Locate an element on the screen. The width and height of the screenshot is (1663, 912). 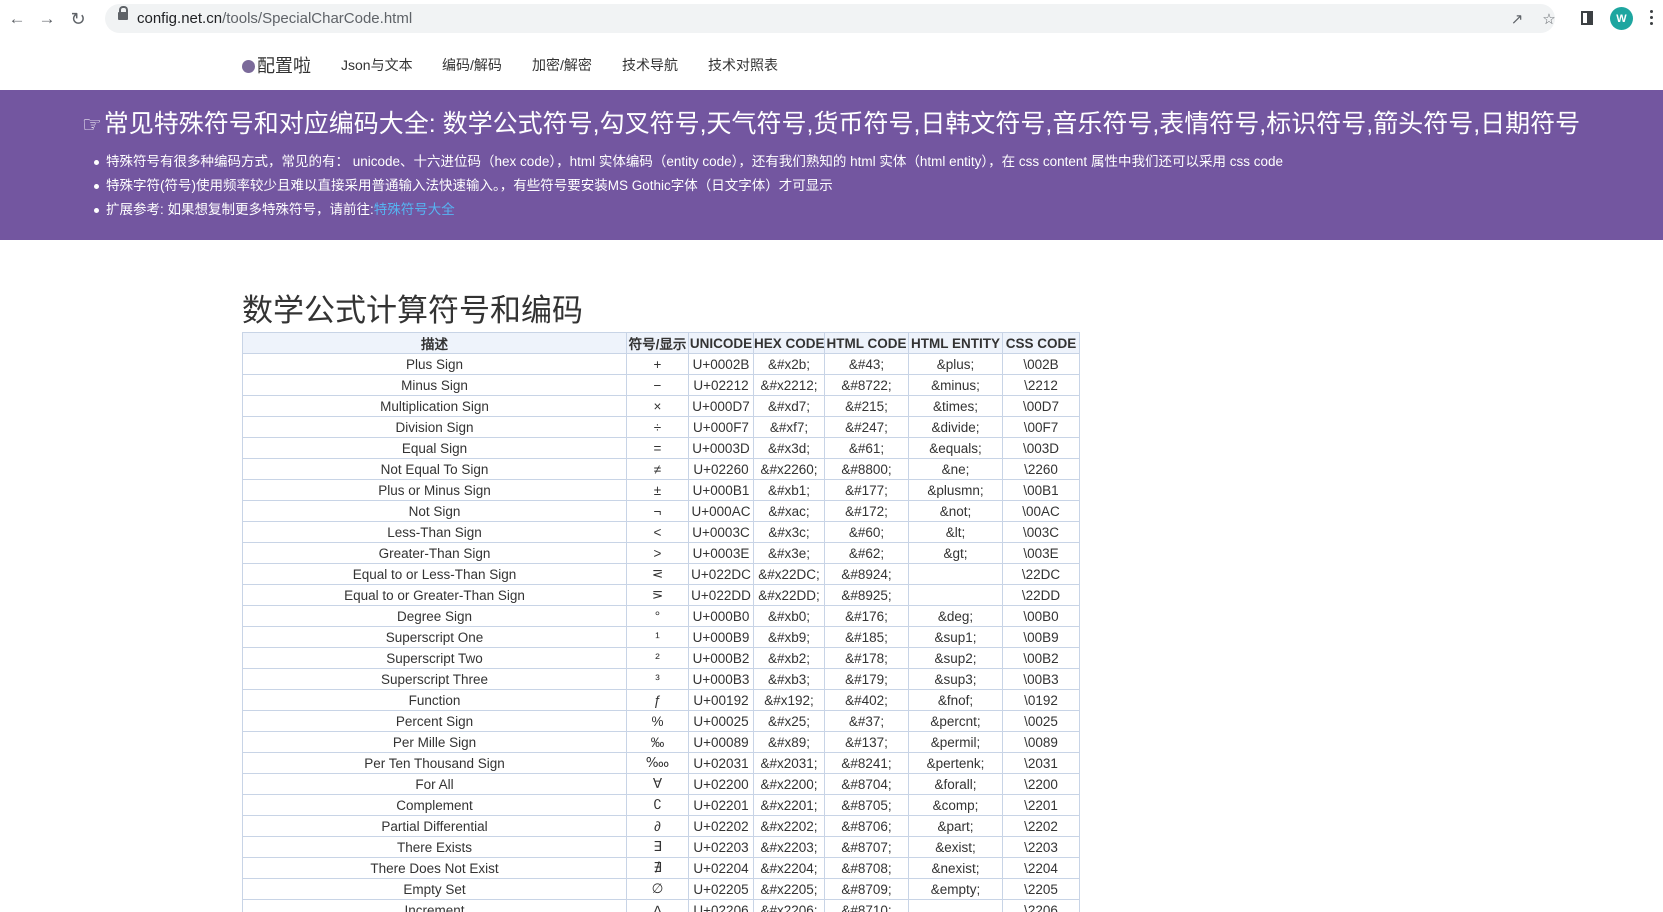
nav-tech-reference: 技术对照表 is located at coordinates (743, 65).